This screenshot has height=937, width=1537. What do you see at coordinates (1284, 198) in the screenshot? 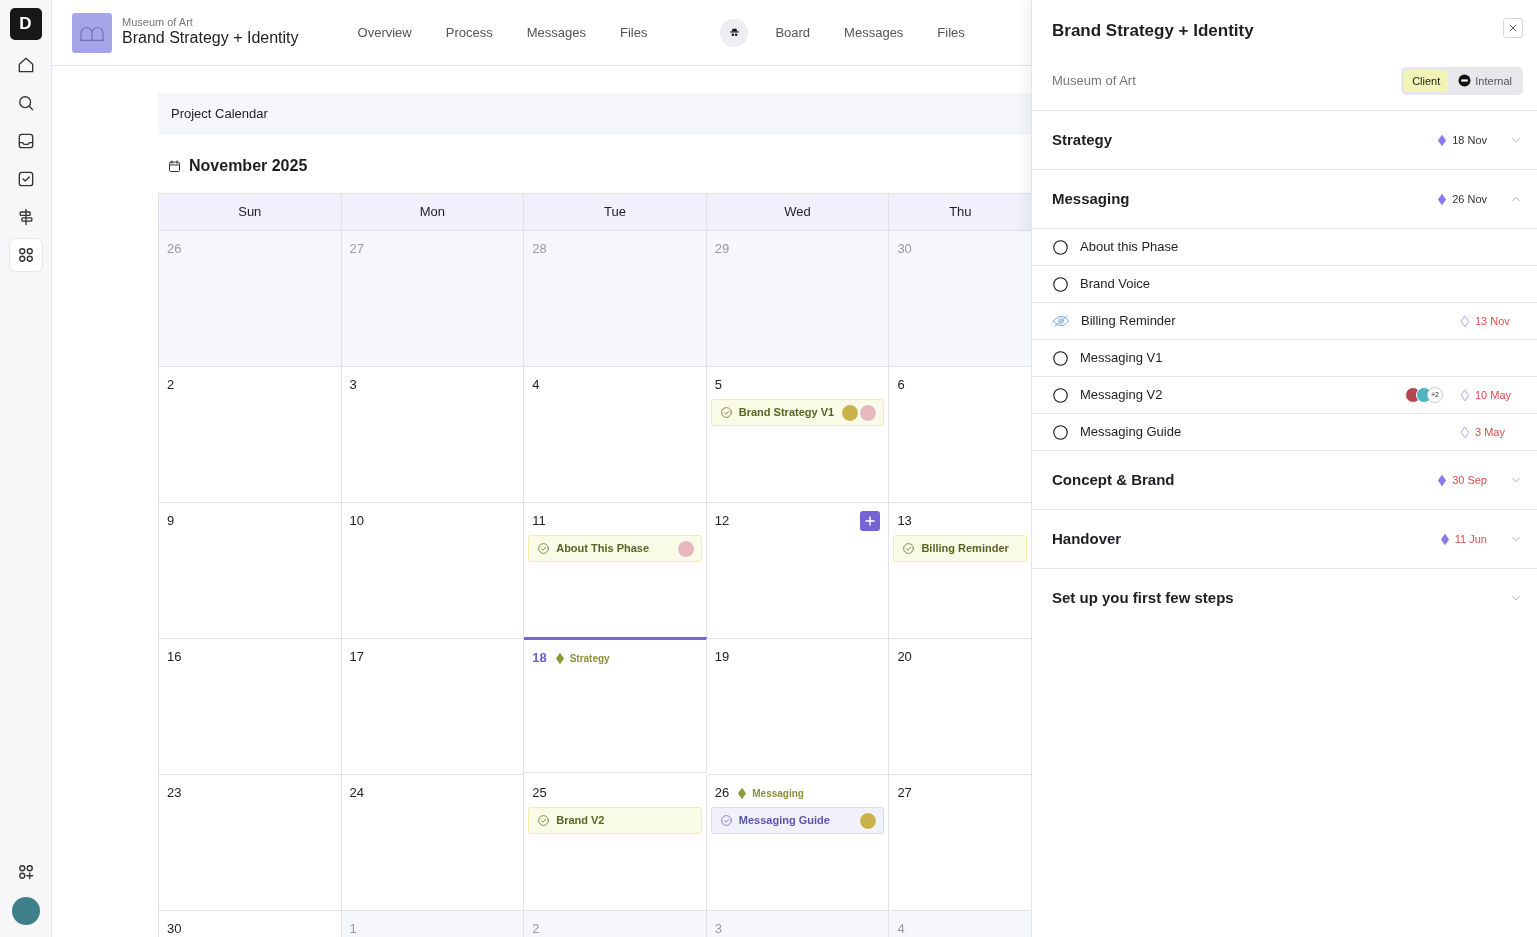
I see `section-header: Messaging 26 Nov` at bounding box center [1284, 198].